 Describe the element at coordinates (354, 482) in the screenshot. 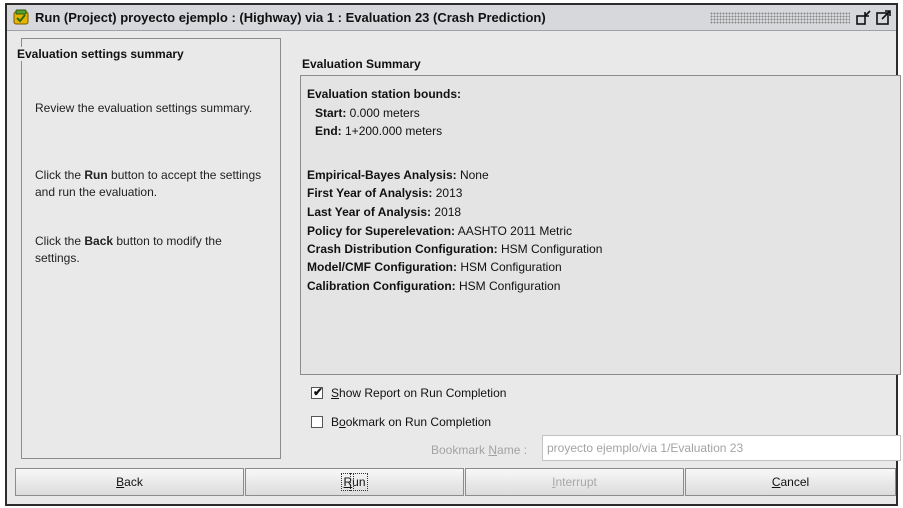

I see `run-button: Run` at that location.